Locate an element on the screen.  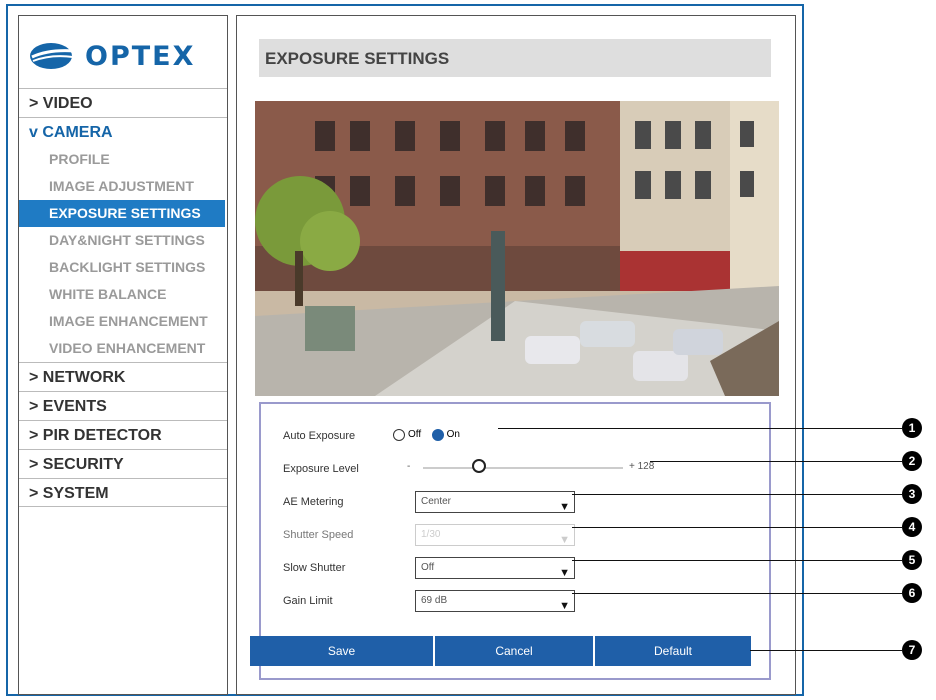
optex-logo: OPTEX is located at coordinates (112, 56).